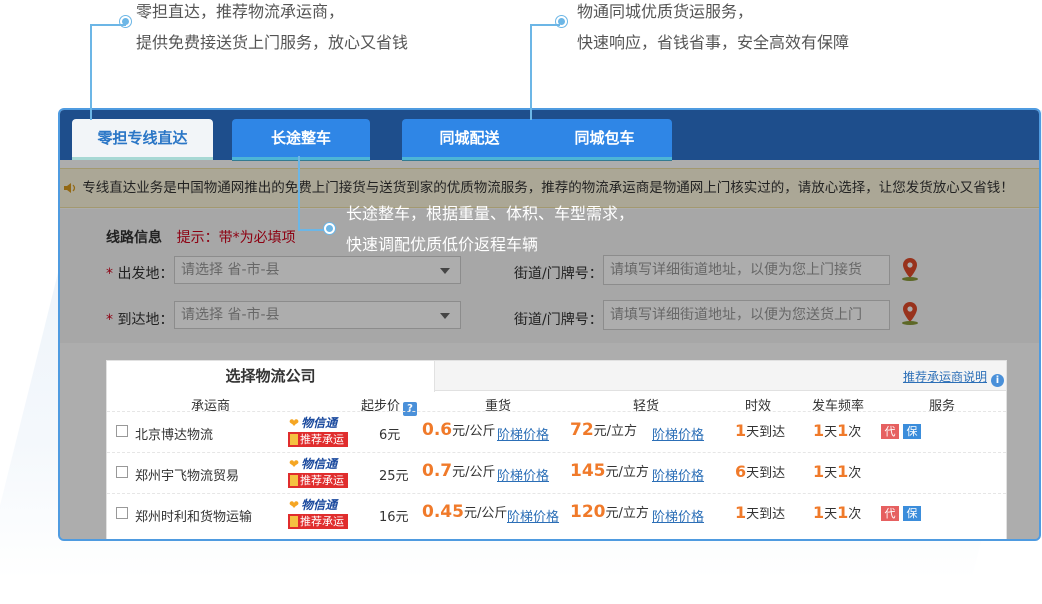 The image size is (1042, 604). Describe the element at coordinates (459, 471) in the screenshot. I see `heavy-price: 0.7元/公斤` at that location.